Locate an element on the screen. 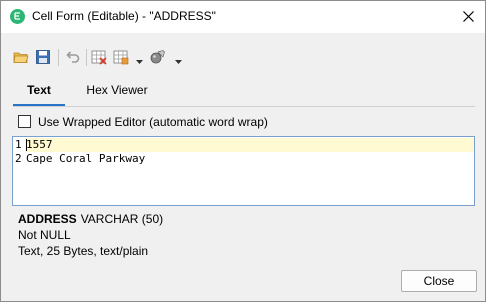 Image resolution: width=486 pixels, height=302 pixels. grid-options-button is located at coordinates (121, 57).